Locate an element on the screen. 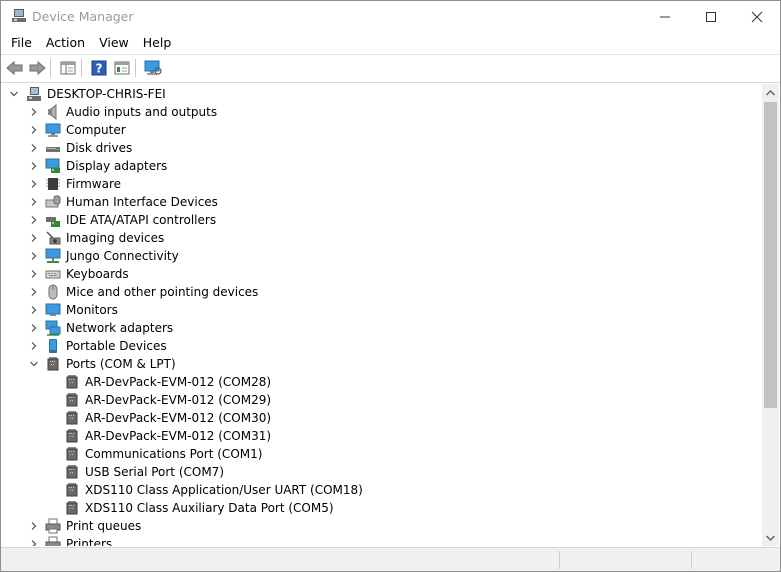 This screenshot has height=572, width=781. camera-icon is located at coordinates (53, 238).